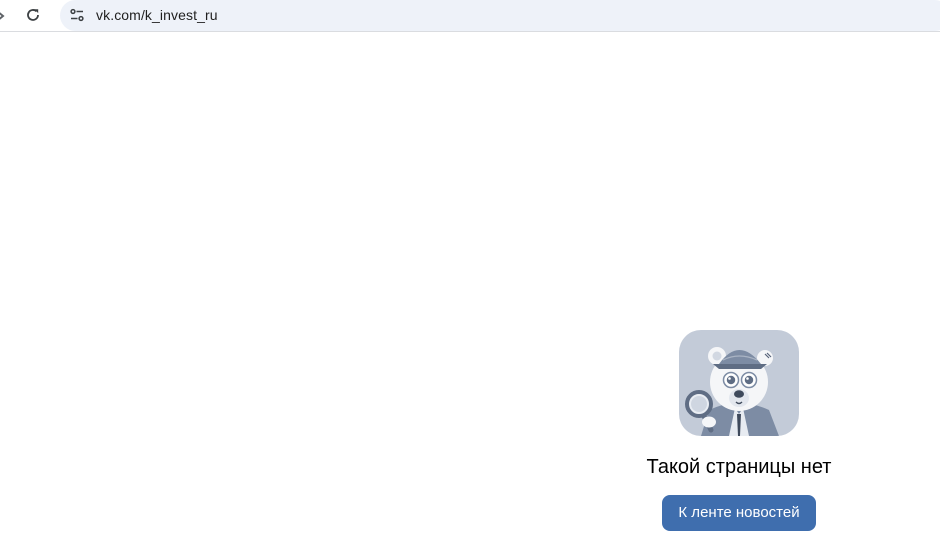  I want to click on news-feed-button: К ленте новостей, so click(739, 513).